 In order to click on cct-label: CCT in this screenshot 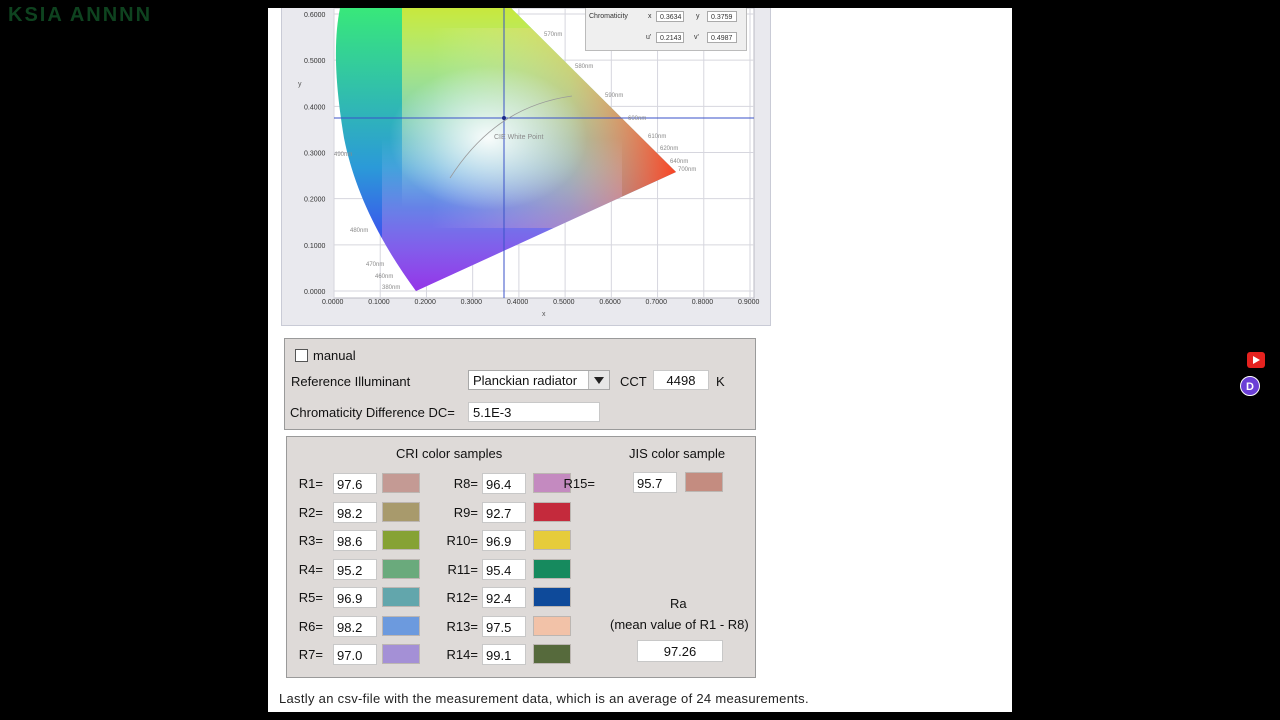, I will do `click(633, 381)`.